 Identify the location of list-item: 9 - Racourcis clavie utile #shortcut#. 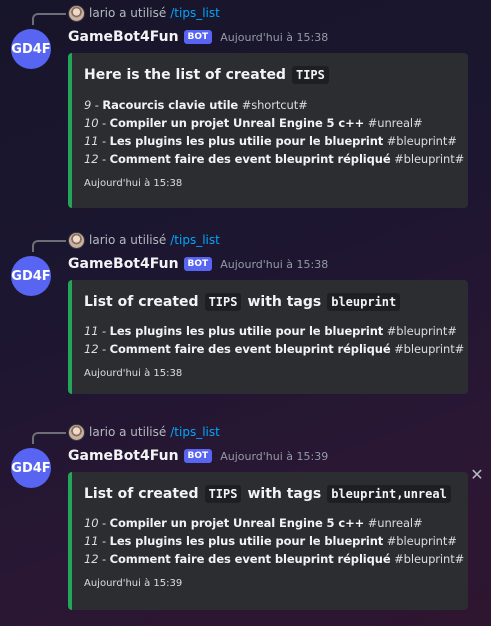
(196, 105).